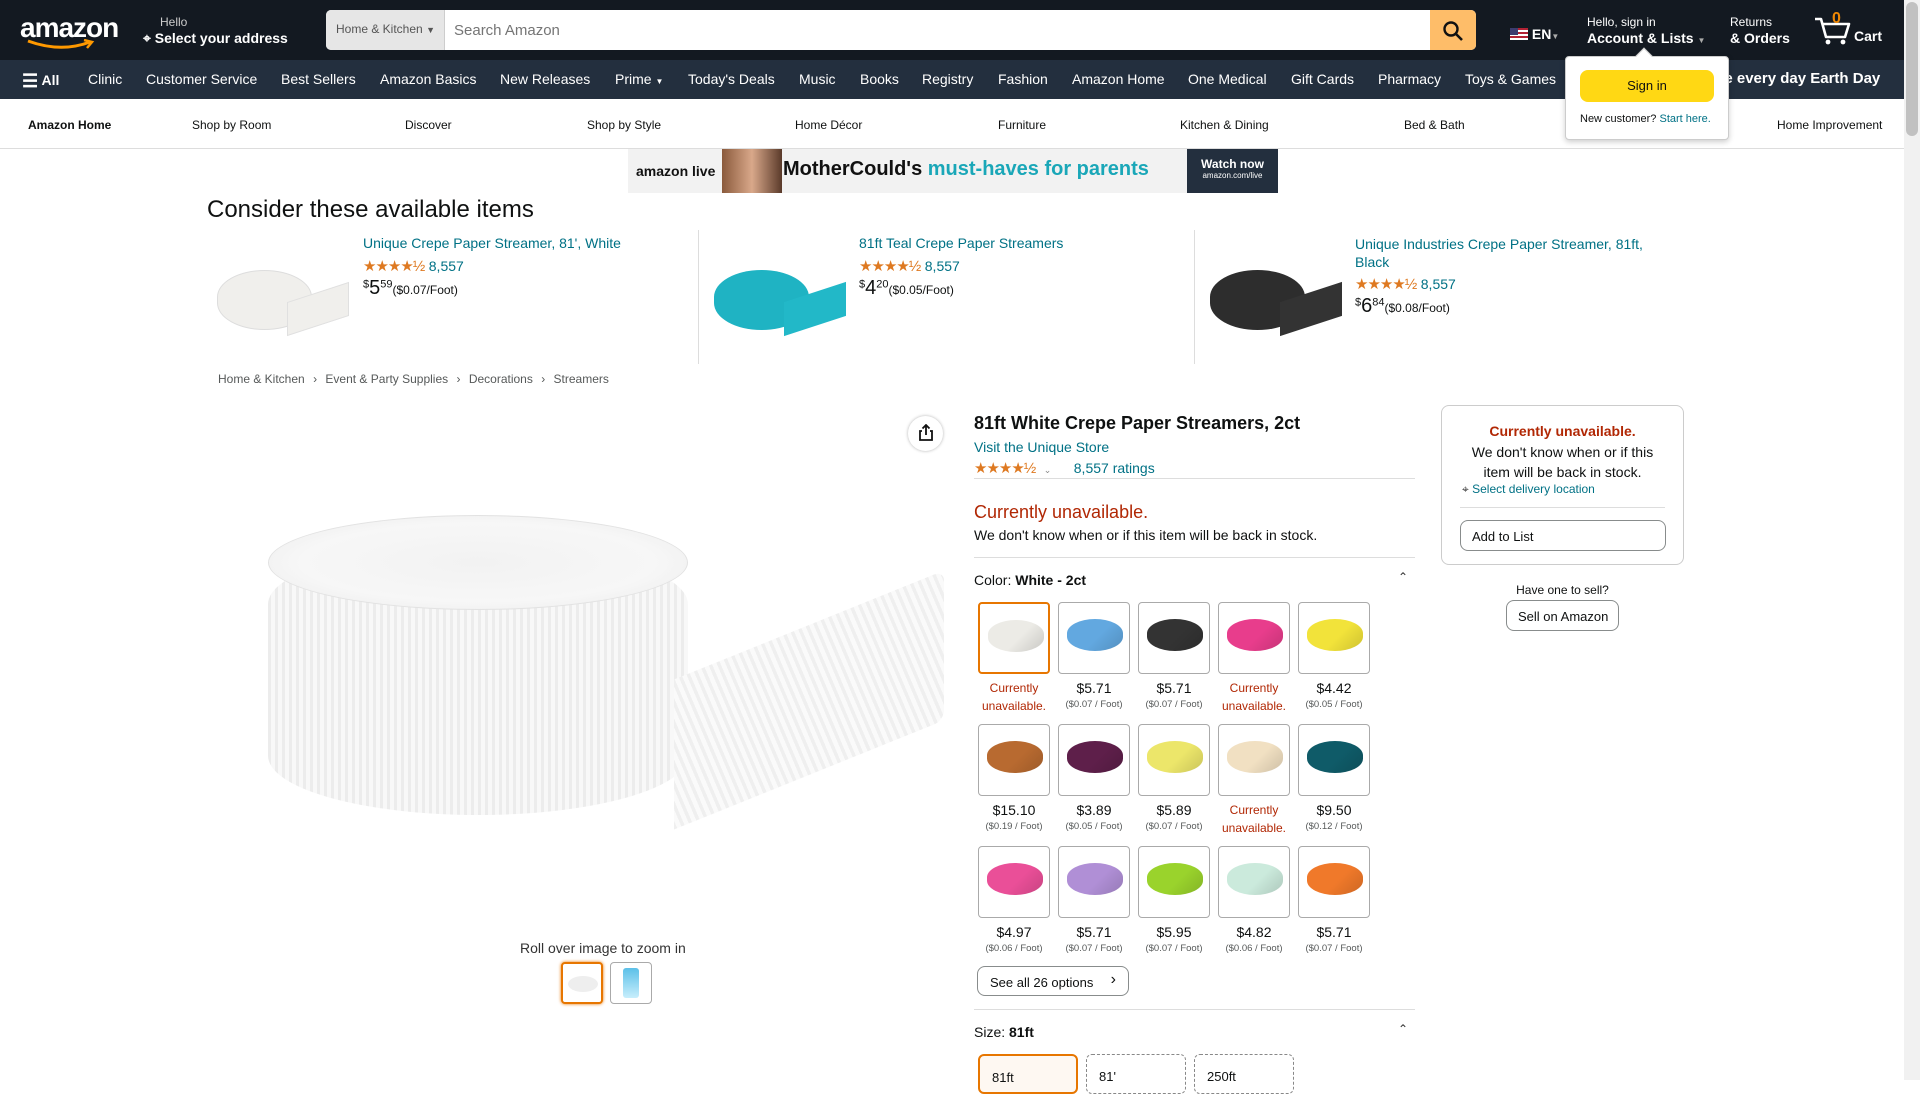 The width and height of the screenshot is (1920, 1094). I want to click on subnav-shop-by-room: Shop by Room, so click(231, 125).